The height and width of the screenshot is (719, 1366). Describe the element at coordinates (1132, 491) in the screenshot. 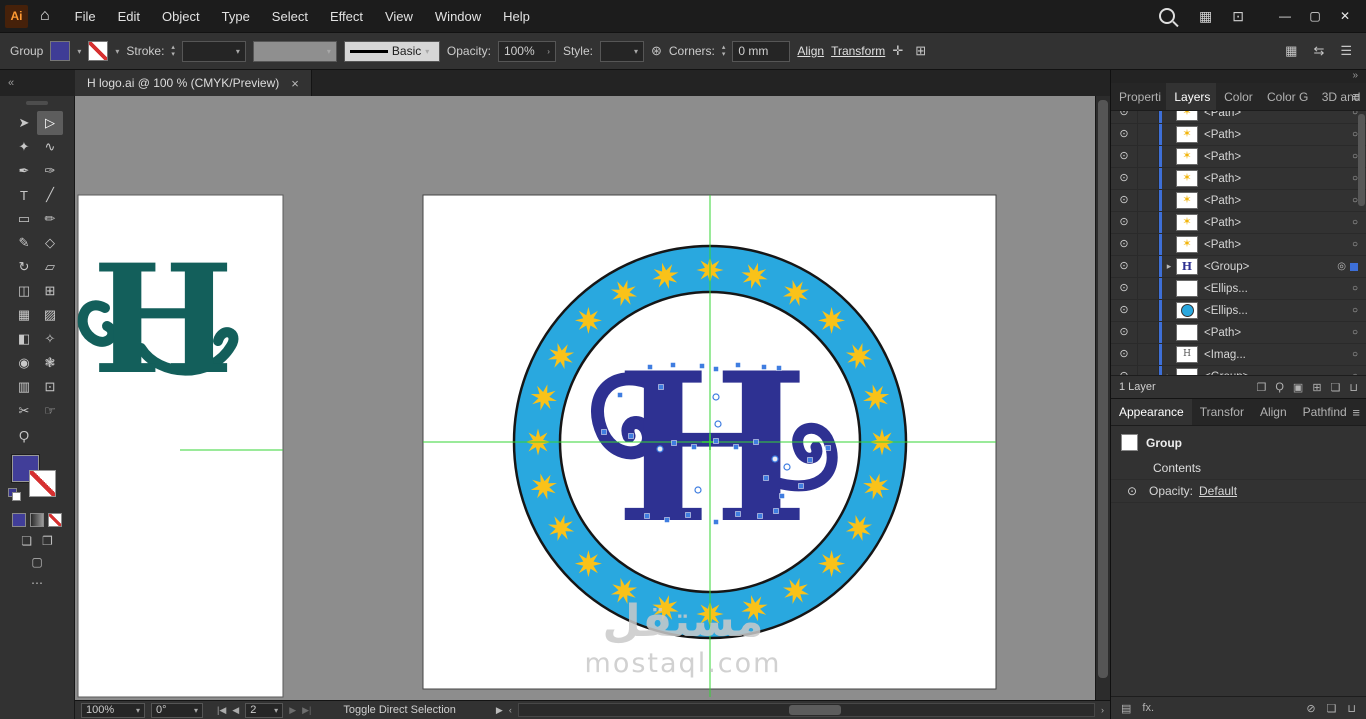

I see `opacity-visibility-icon: ⊙` at that location.